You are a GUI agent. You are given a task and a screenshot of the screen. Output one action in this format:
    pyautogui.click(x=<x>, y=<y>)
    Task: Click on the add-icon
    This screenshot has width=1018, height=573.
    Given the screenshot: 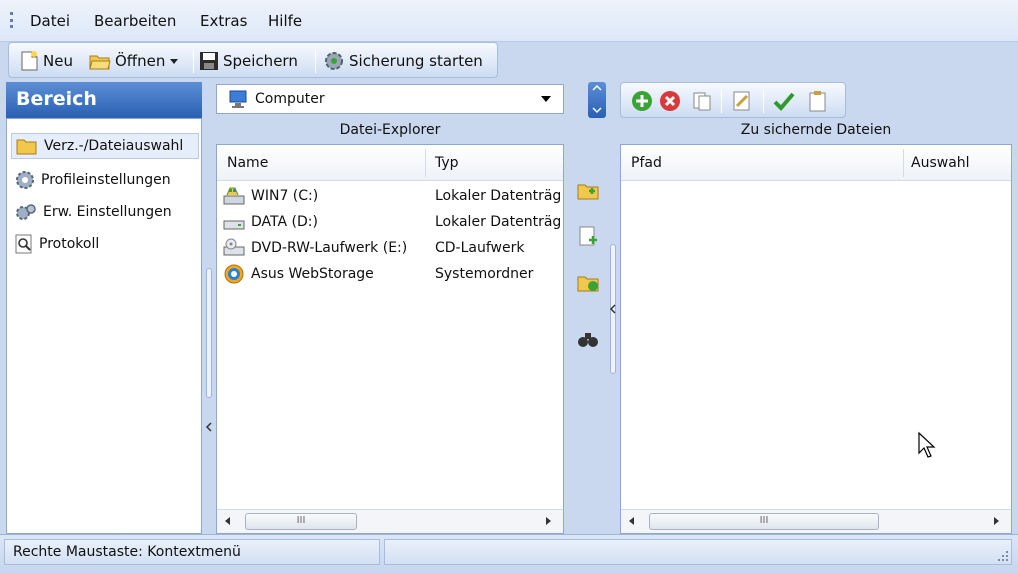 What is the action you would take?
    pyautogui.click(x=642, y=101)
    